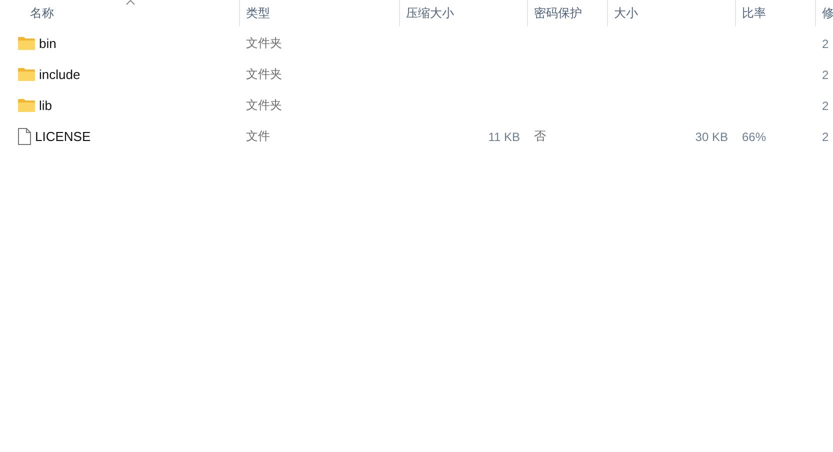 The image size is (833, 452). I want to click on ratio-text: 66%, so click(754, 137).